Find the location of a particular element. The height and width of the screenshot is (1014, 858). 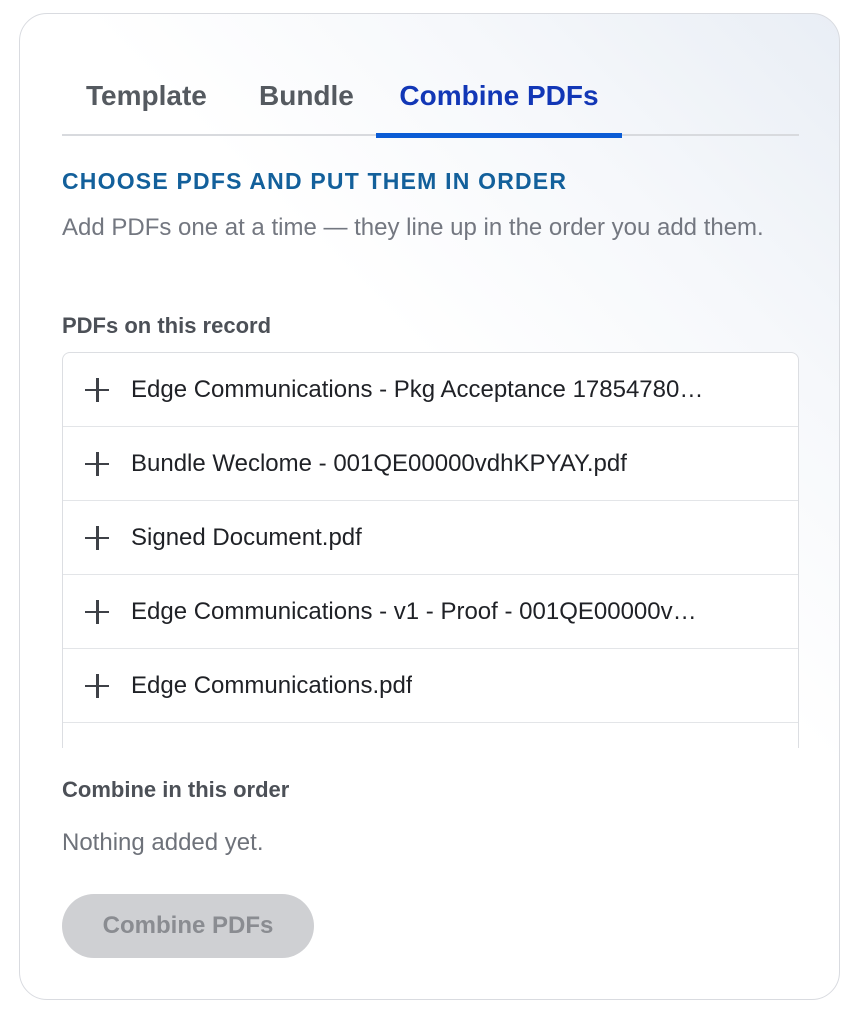

pdf-list-item: Signed Document.pdf is located at coordinates (430, 538).